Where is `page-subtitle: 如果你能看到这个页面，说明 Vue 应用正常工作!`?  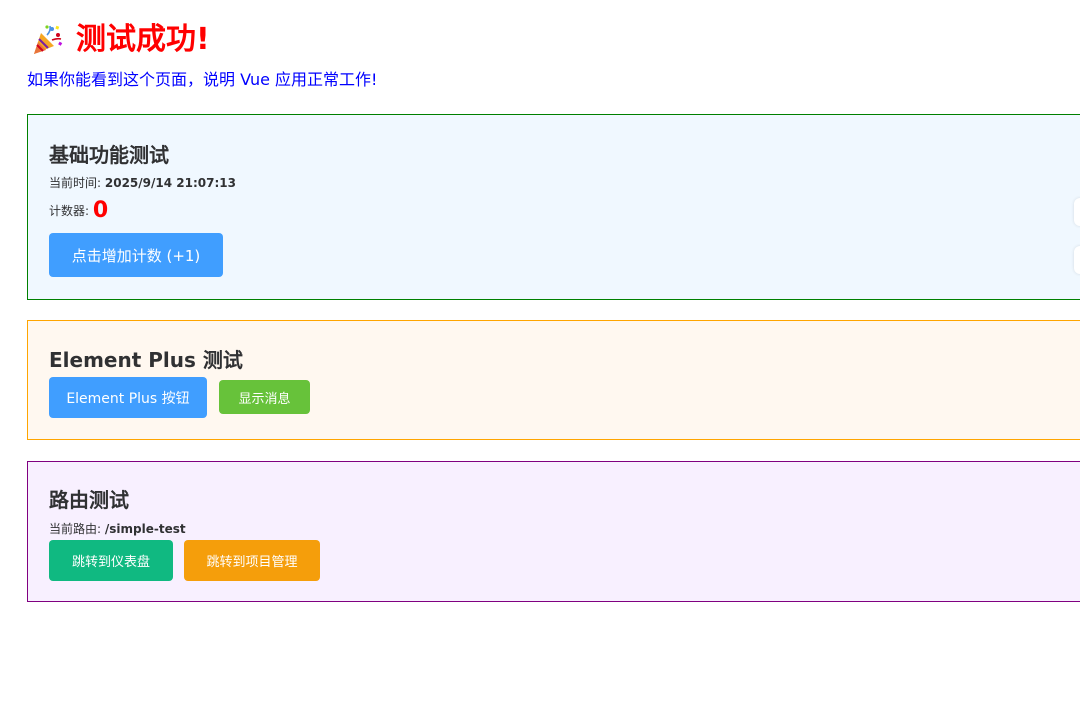
page-subtitle: 如果你能看到这个页面，说明 Vue 应用正常工作! is located at coordinates (202, 79).